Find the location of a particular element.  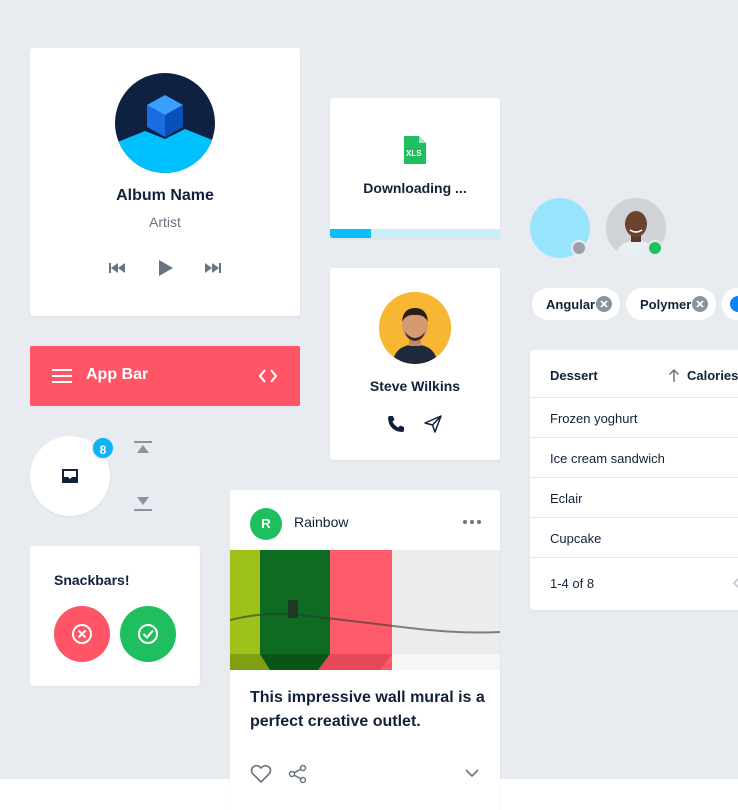

chevron-down-icon is located at coordinates (472, 773).